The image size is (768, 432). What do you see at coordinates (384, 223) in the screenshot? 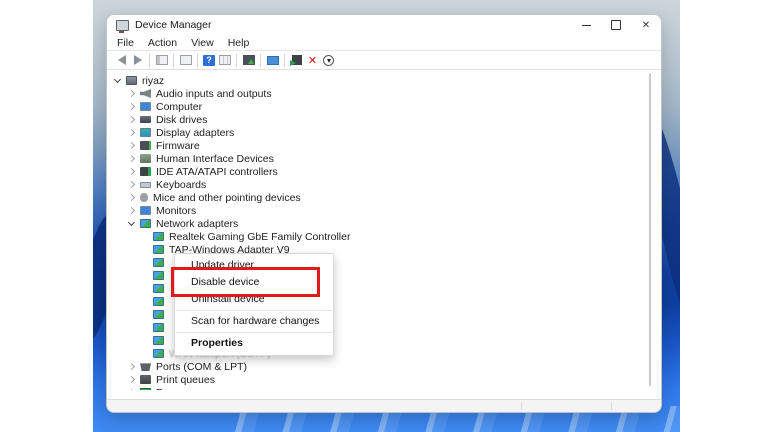
I see `tree-item-network-adapters: Network adapters` at bounding box center [384, 223].